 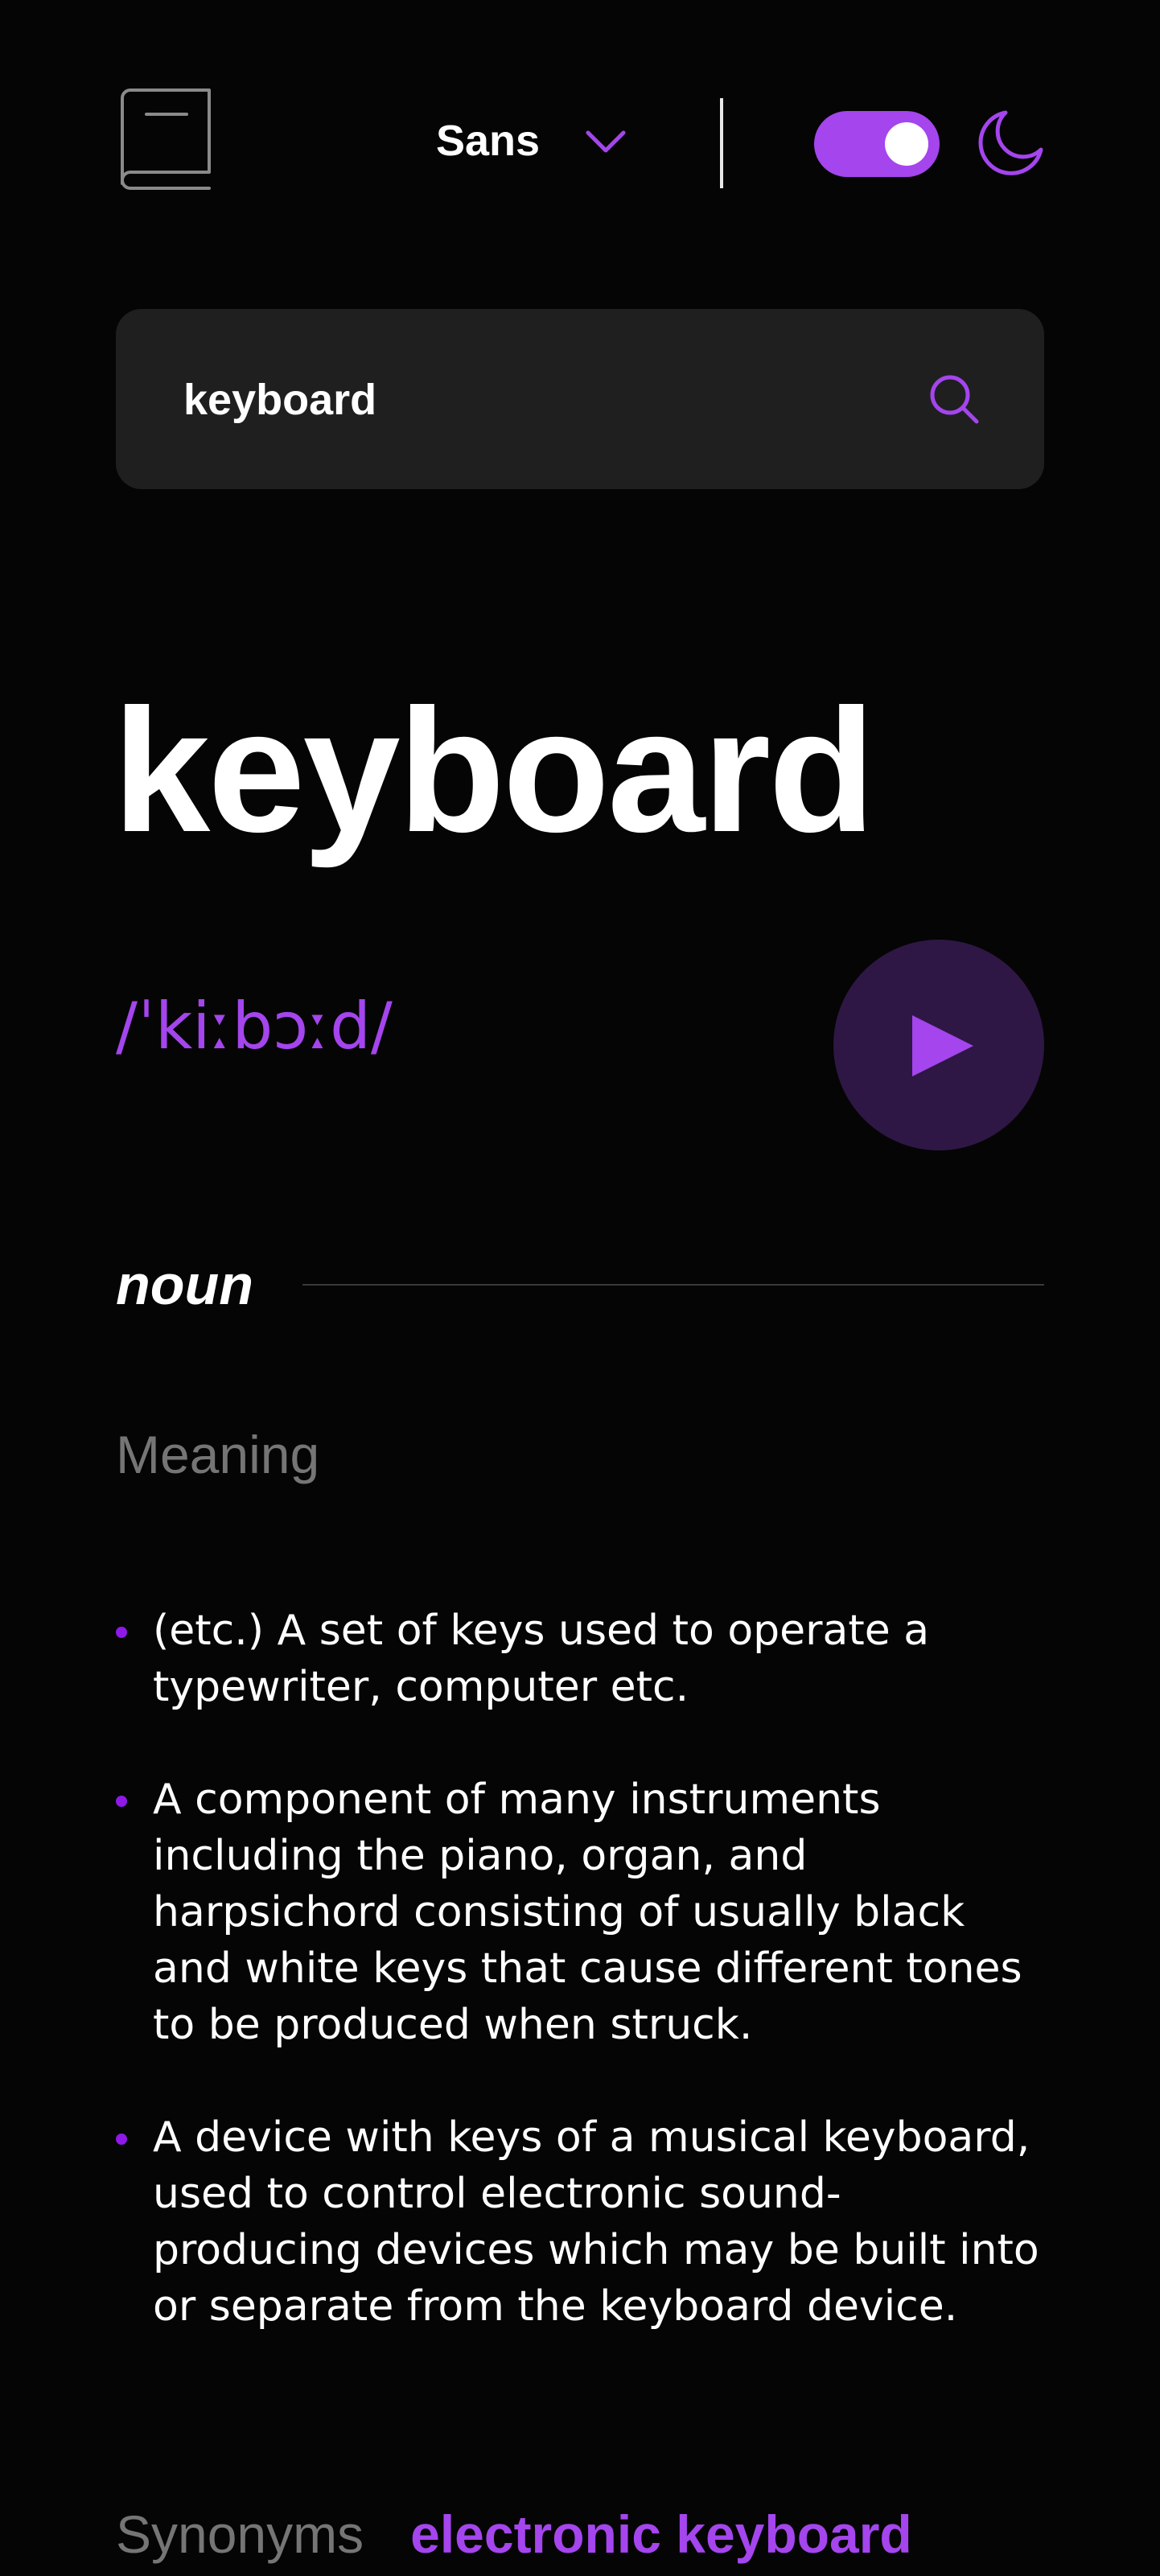 What do you see at coordinates (954, 399) in the screenshot?
I see `search-icon` at bounding box center [954, 399].